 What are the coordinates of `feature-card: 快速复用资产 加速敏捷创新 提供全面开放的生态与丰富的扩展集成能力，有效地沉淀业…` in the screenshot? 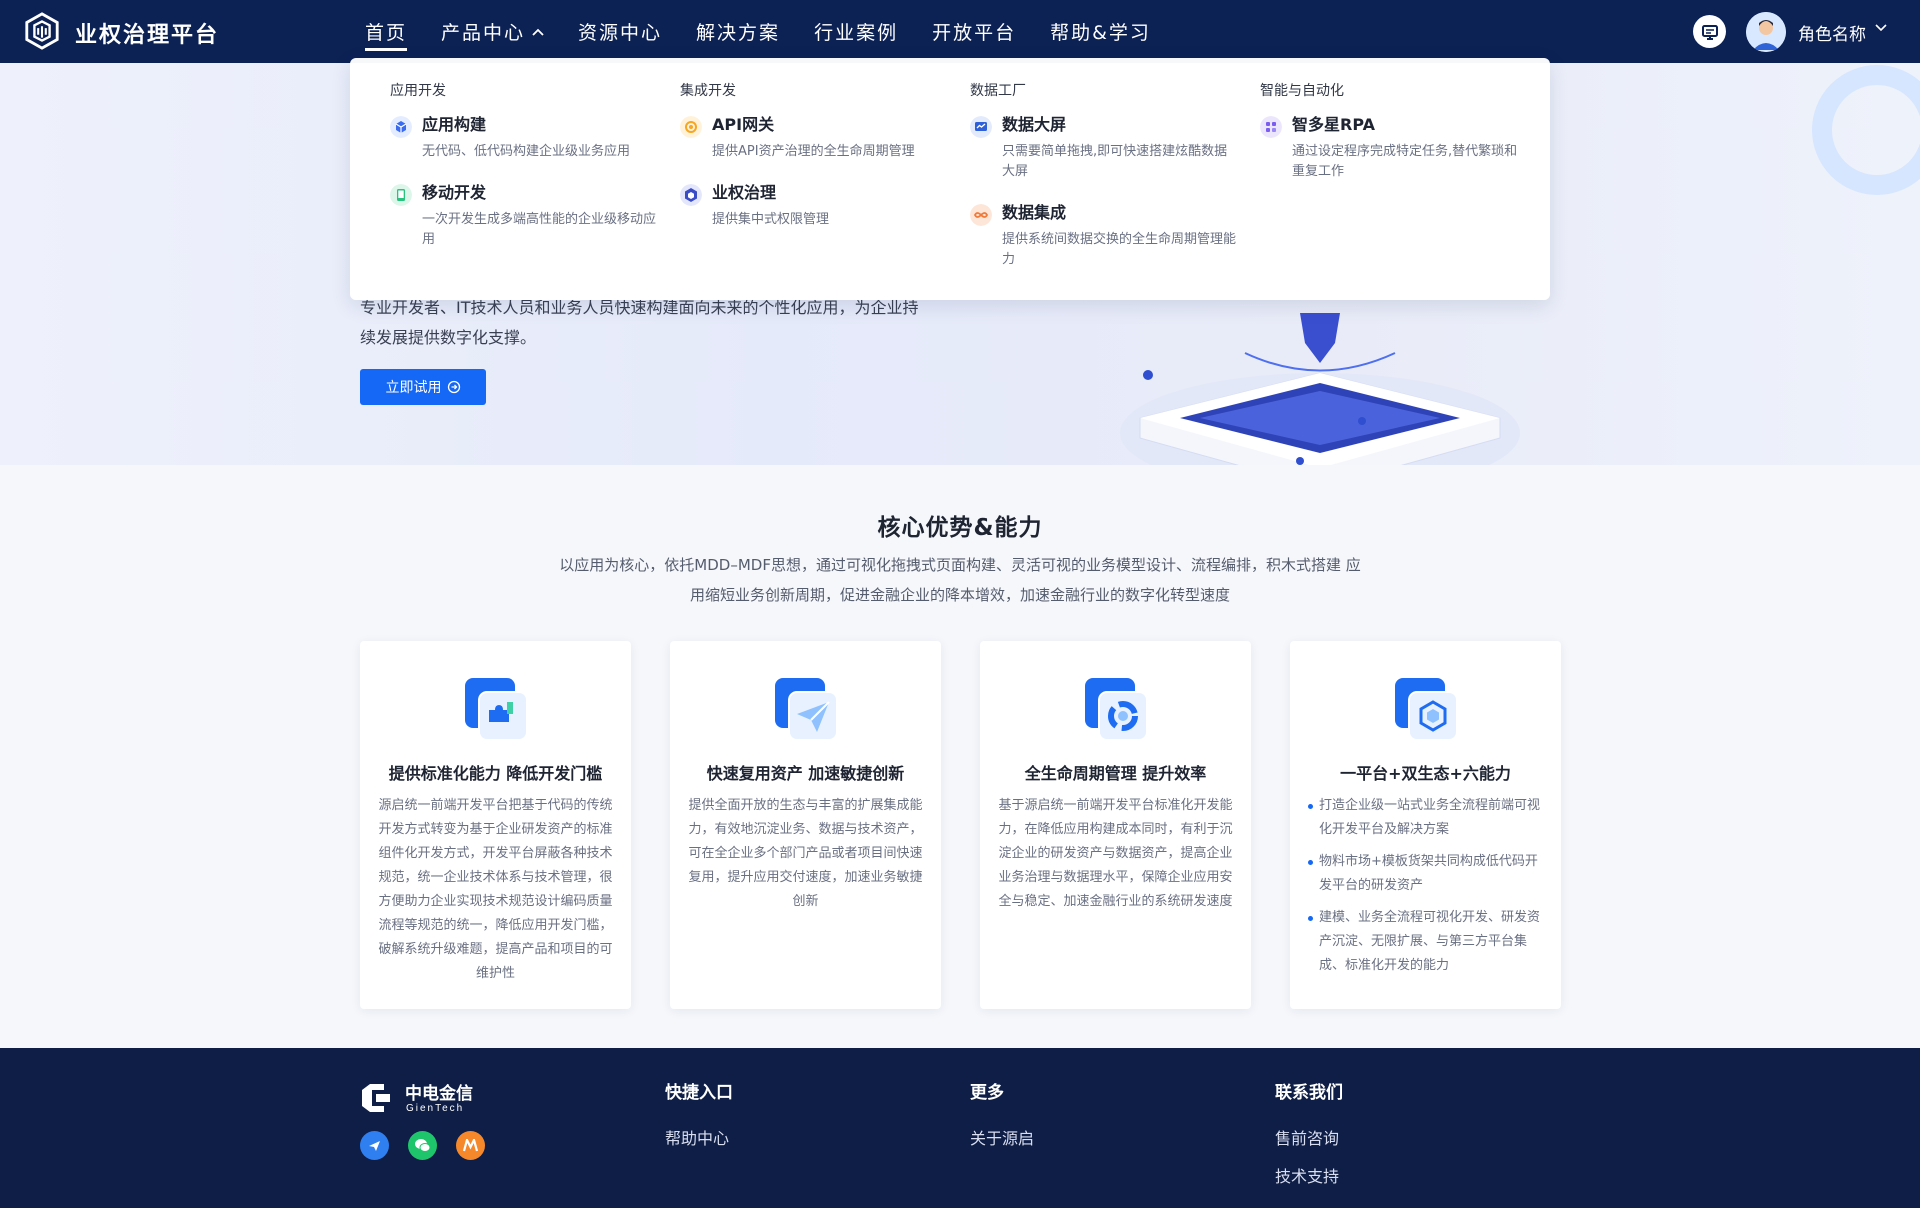 It's located at (805, 825).